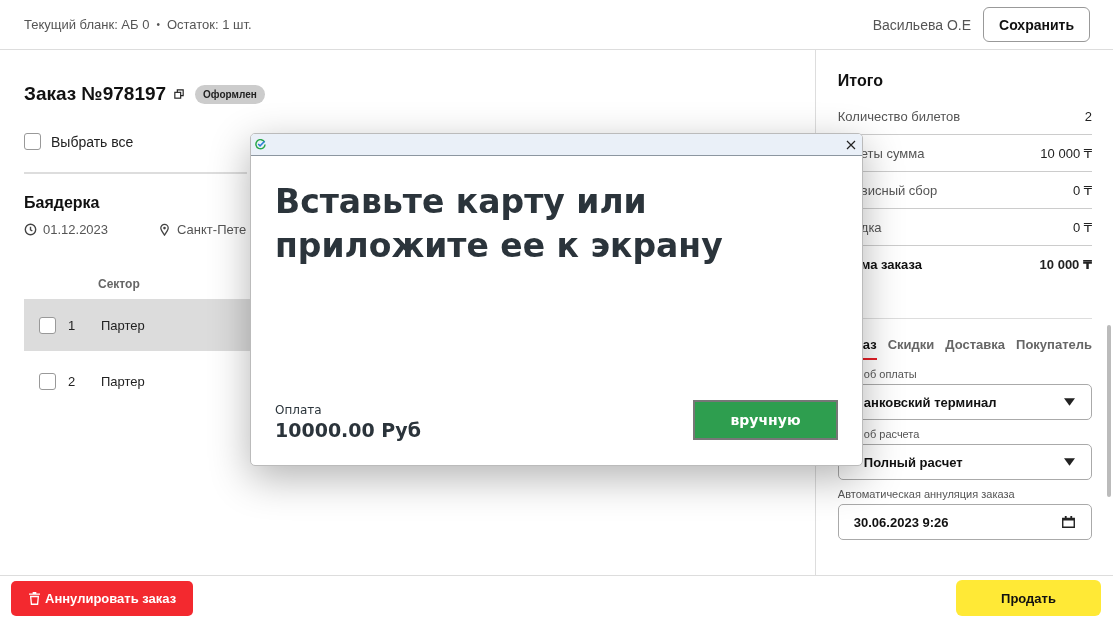 Image resolution: width=1113 pixels, height=622 pixels. What do you see at coordinates (165, 229) in the screenshot?
I see `location-pin-icon` at bounding box center [165, 229].